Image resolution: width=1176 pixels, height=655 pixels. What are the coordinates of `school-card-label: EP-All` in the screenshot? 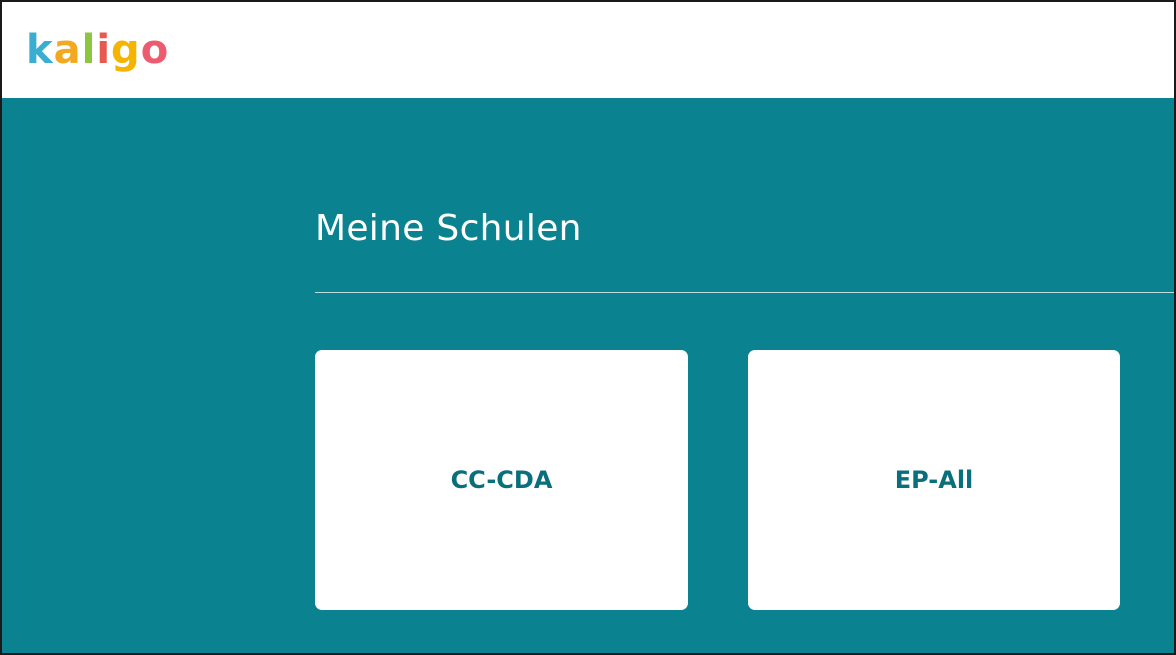 It's located at (934, 480).